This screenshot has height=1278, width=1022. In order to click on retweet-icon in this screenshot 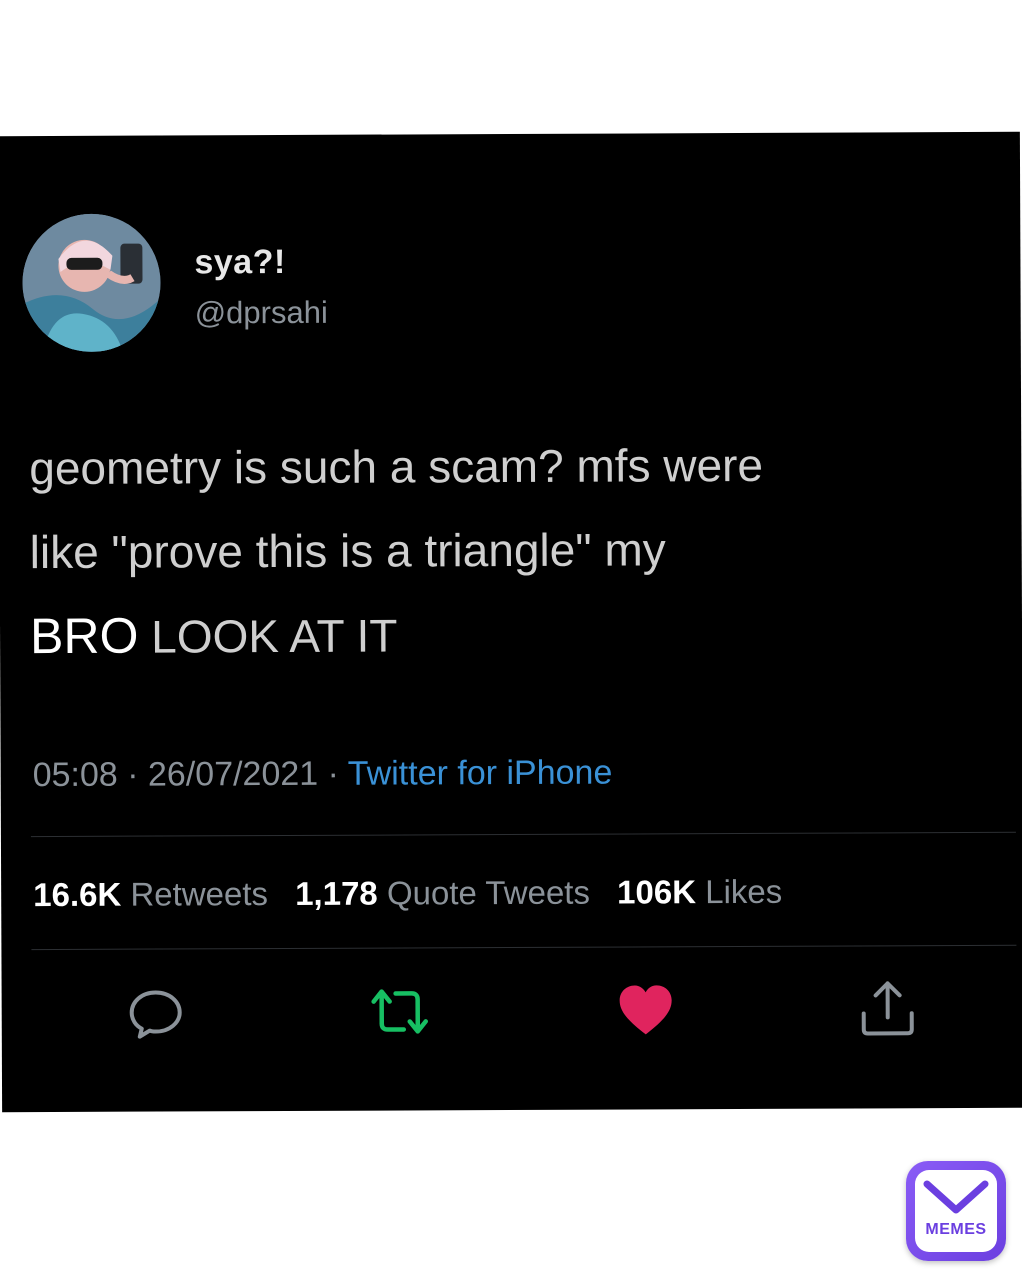, I will do `click(399, 1011)`.